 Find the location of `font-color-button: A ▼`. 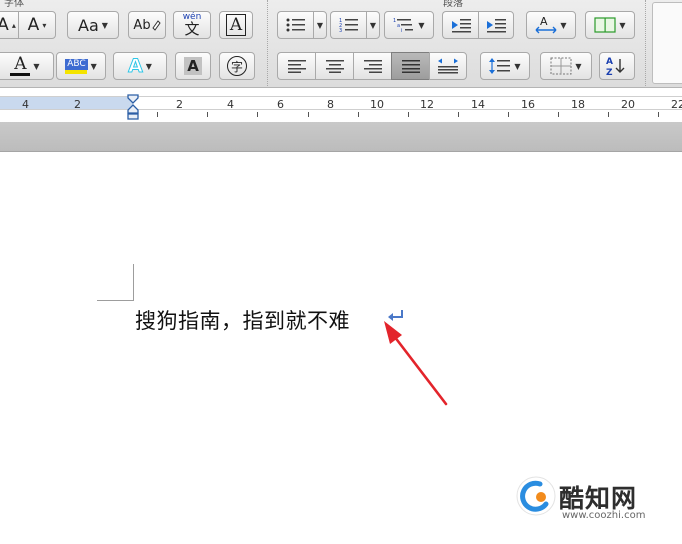

font-color-button: A ▼ is located at coordinates (27, 66).